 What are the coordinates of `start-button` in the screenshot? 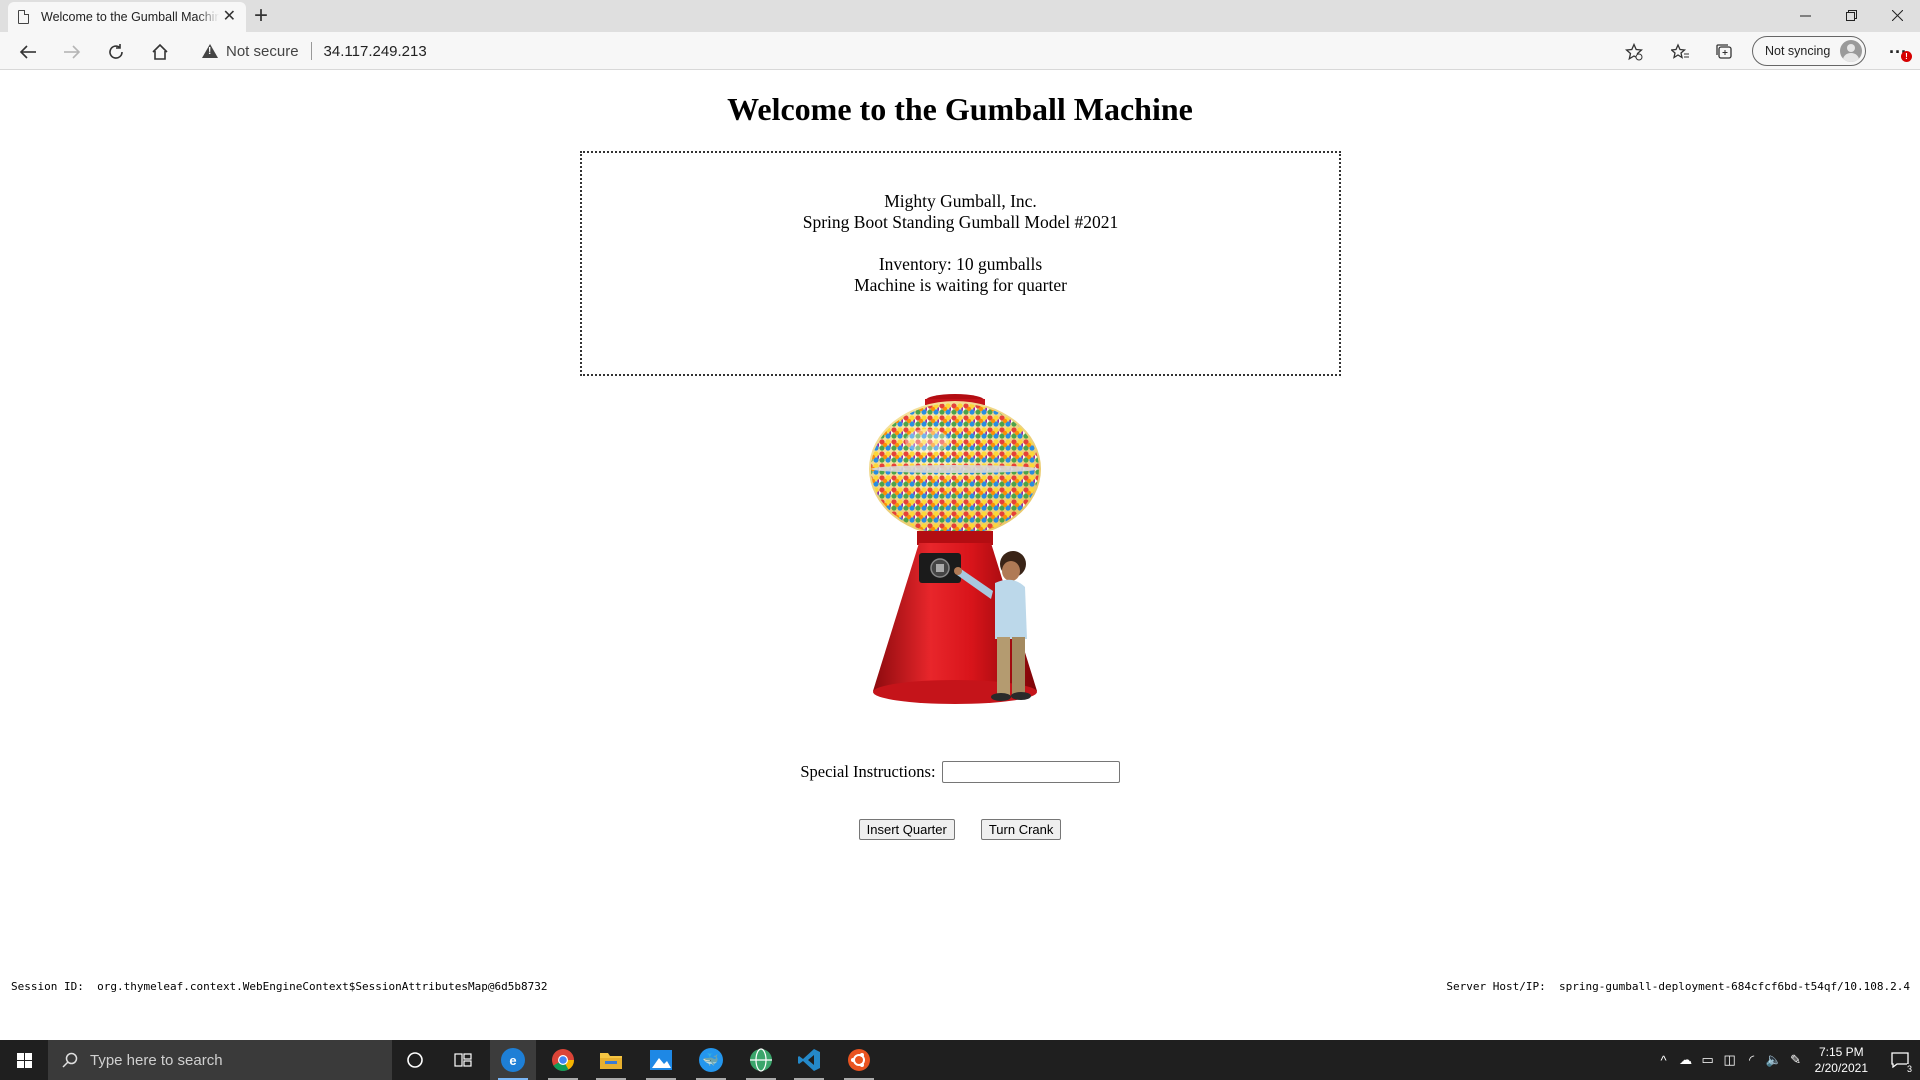 It's located at (24, 1060).